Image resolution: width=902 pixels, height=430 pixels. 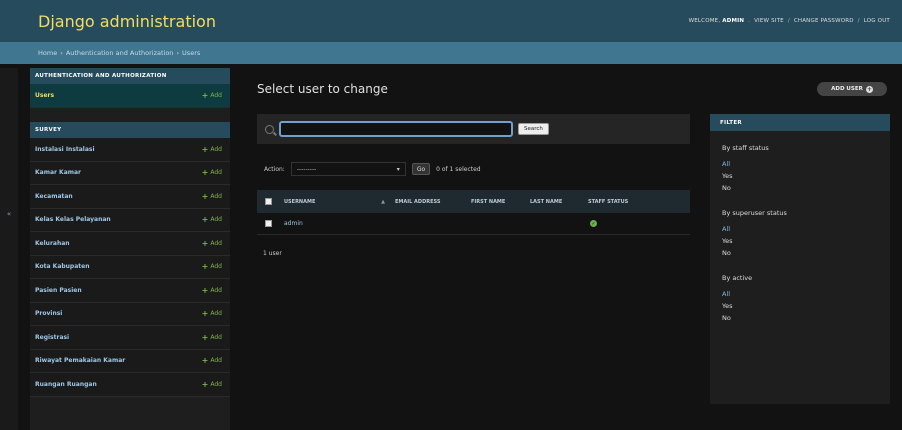 What do you see at coordinates (268, 201) in the screenshot?
I see `select-all-checkbox` at bounding box center [268, 201].